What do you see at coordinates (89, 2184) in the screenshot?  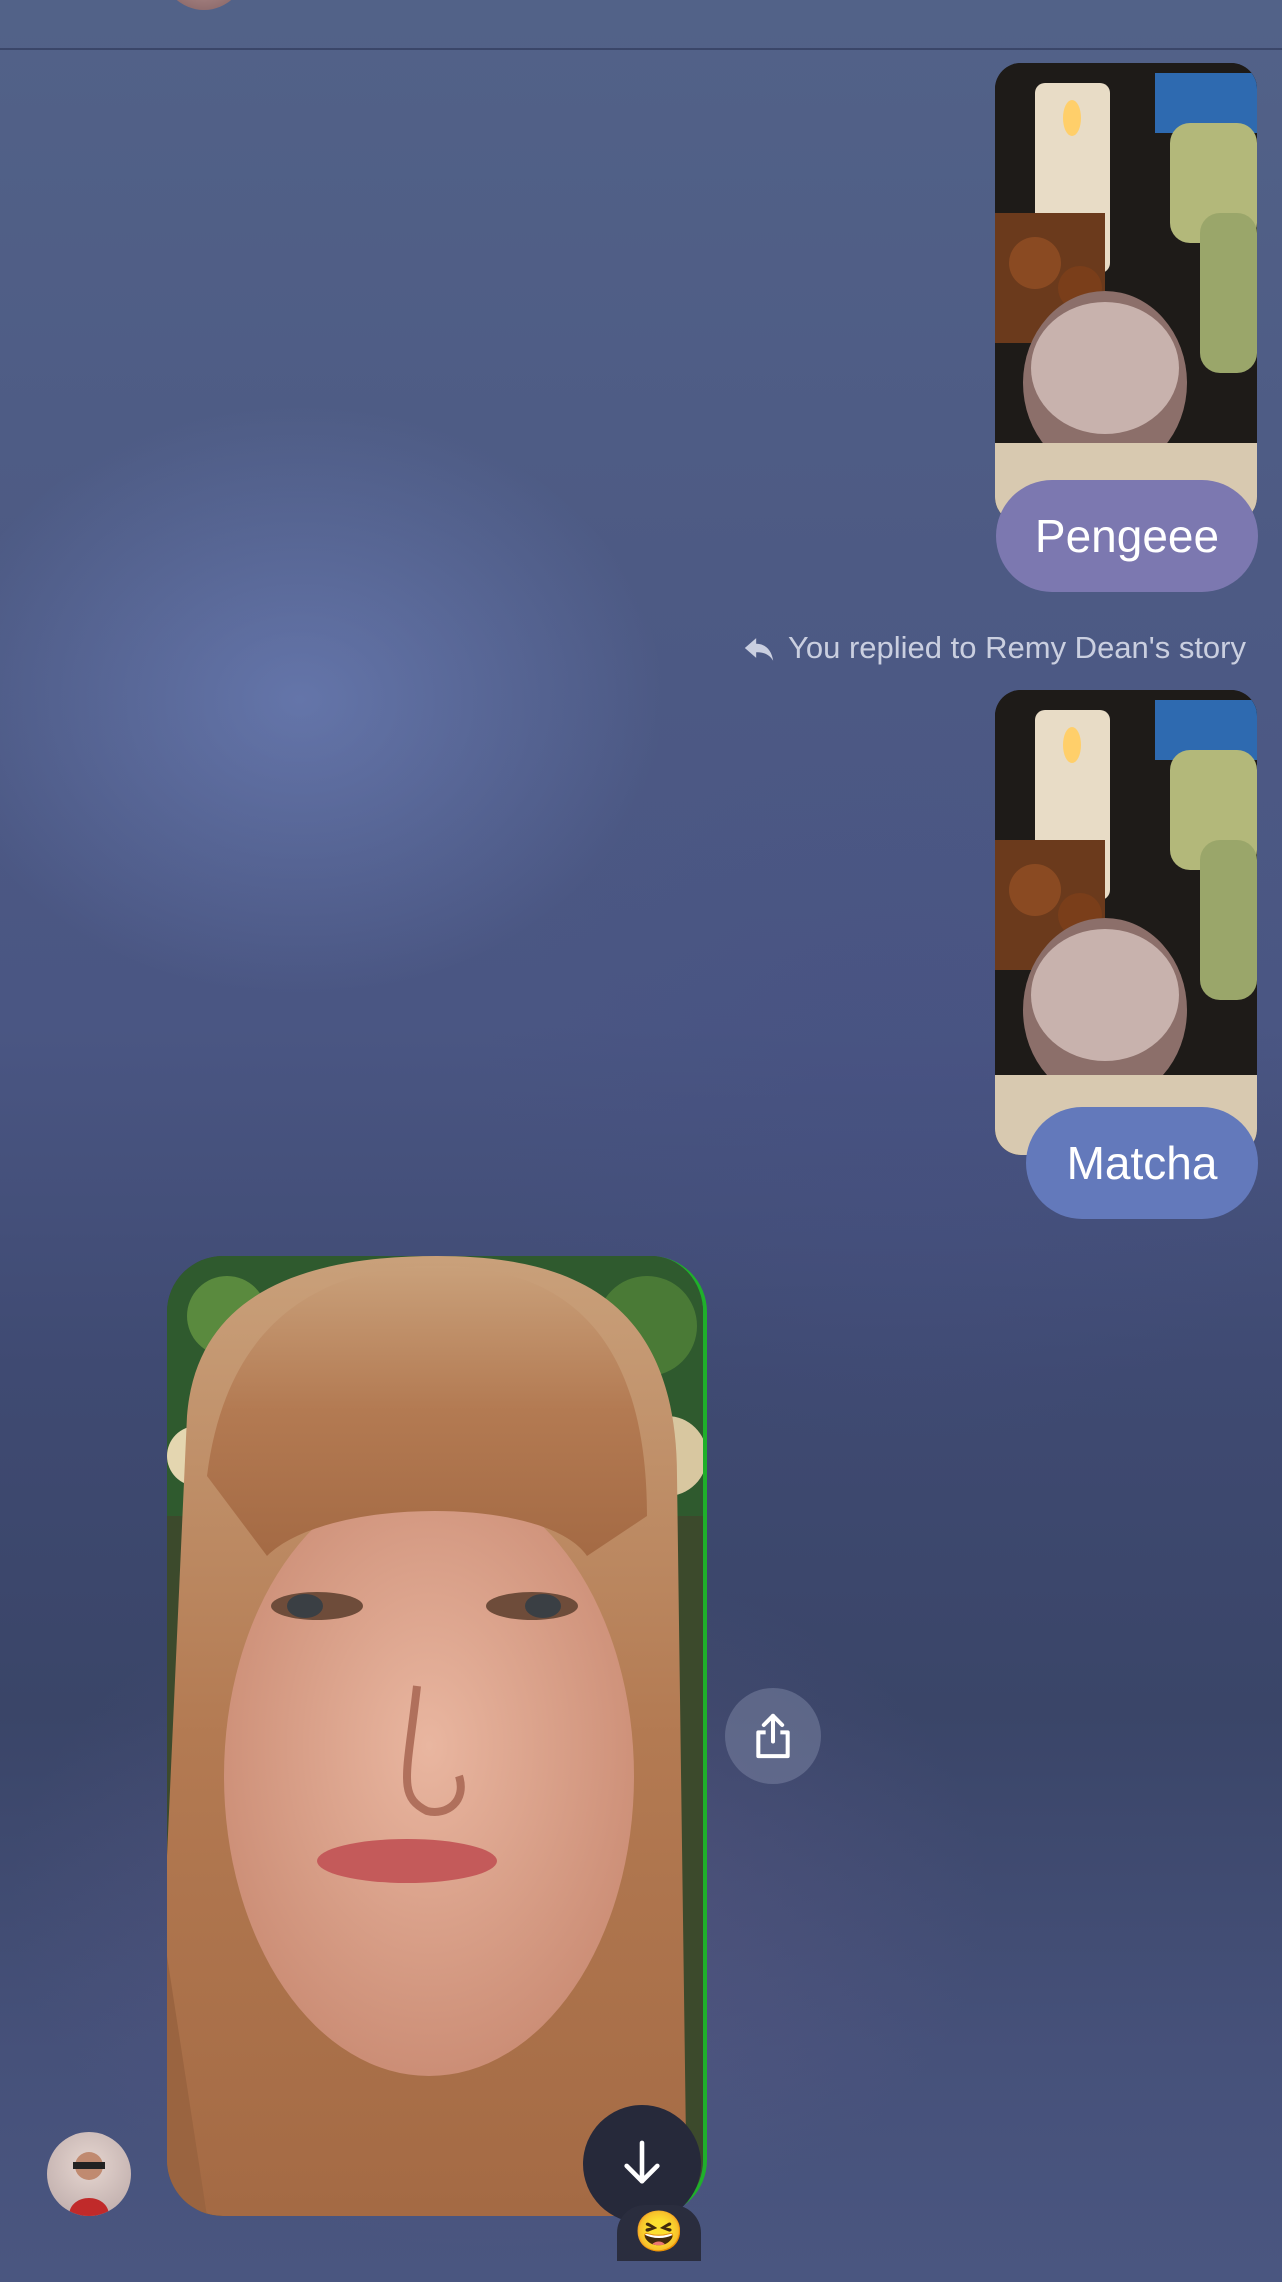 I see `avatar-image` at bounding box center [89, 2184].